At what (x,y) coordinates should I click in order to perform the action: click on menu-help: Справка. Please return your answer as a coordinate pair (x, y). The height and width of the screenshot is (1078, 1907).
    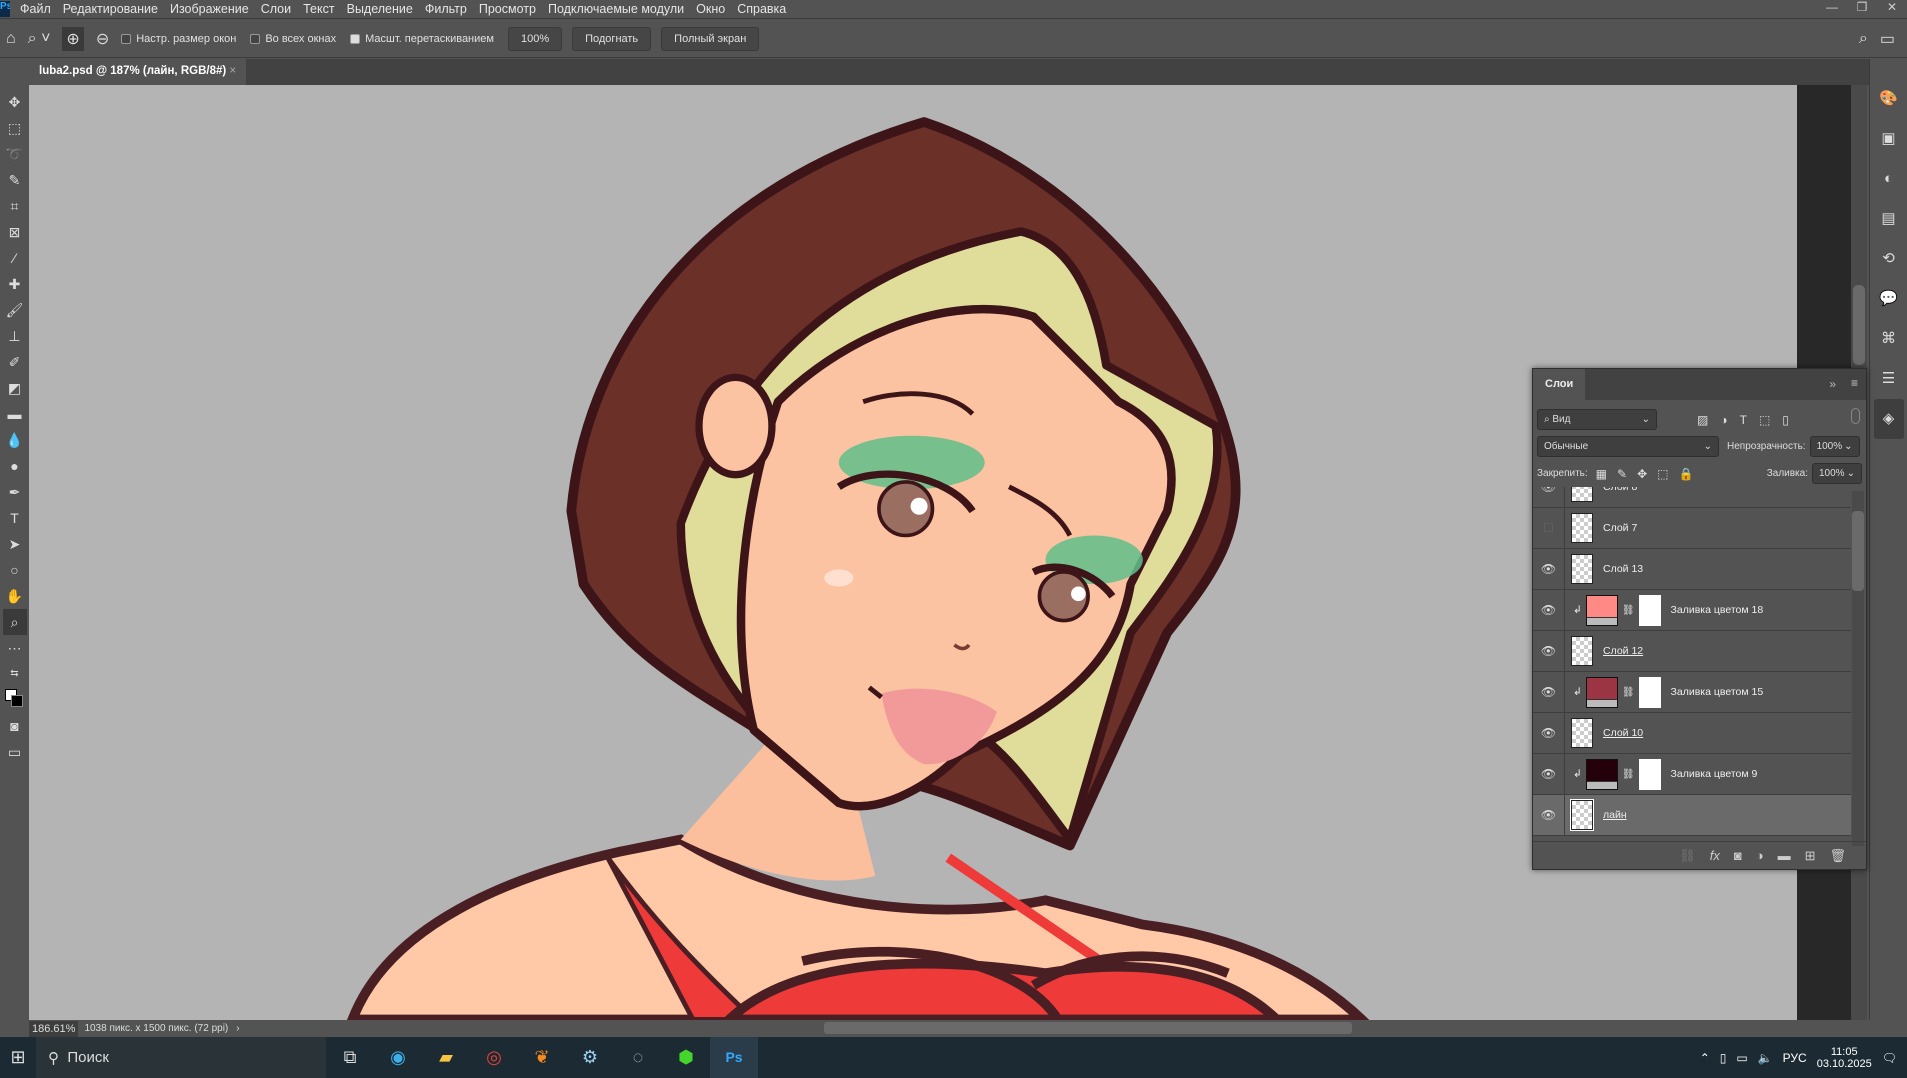
    Looking at the image, I should click on (761, 9).